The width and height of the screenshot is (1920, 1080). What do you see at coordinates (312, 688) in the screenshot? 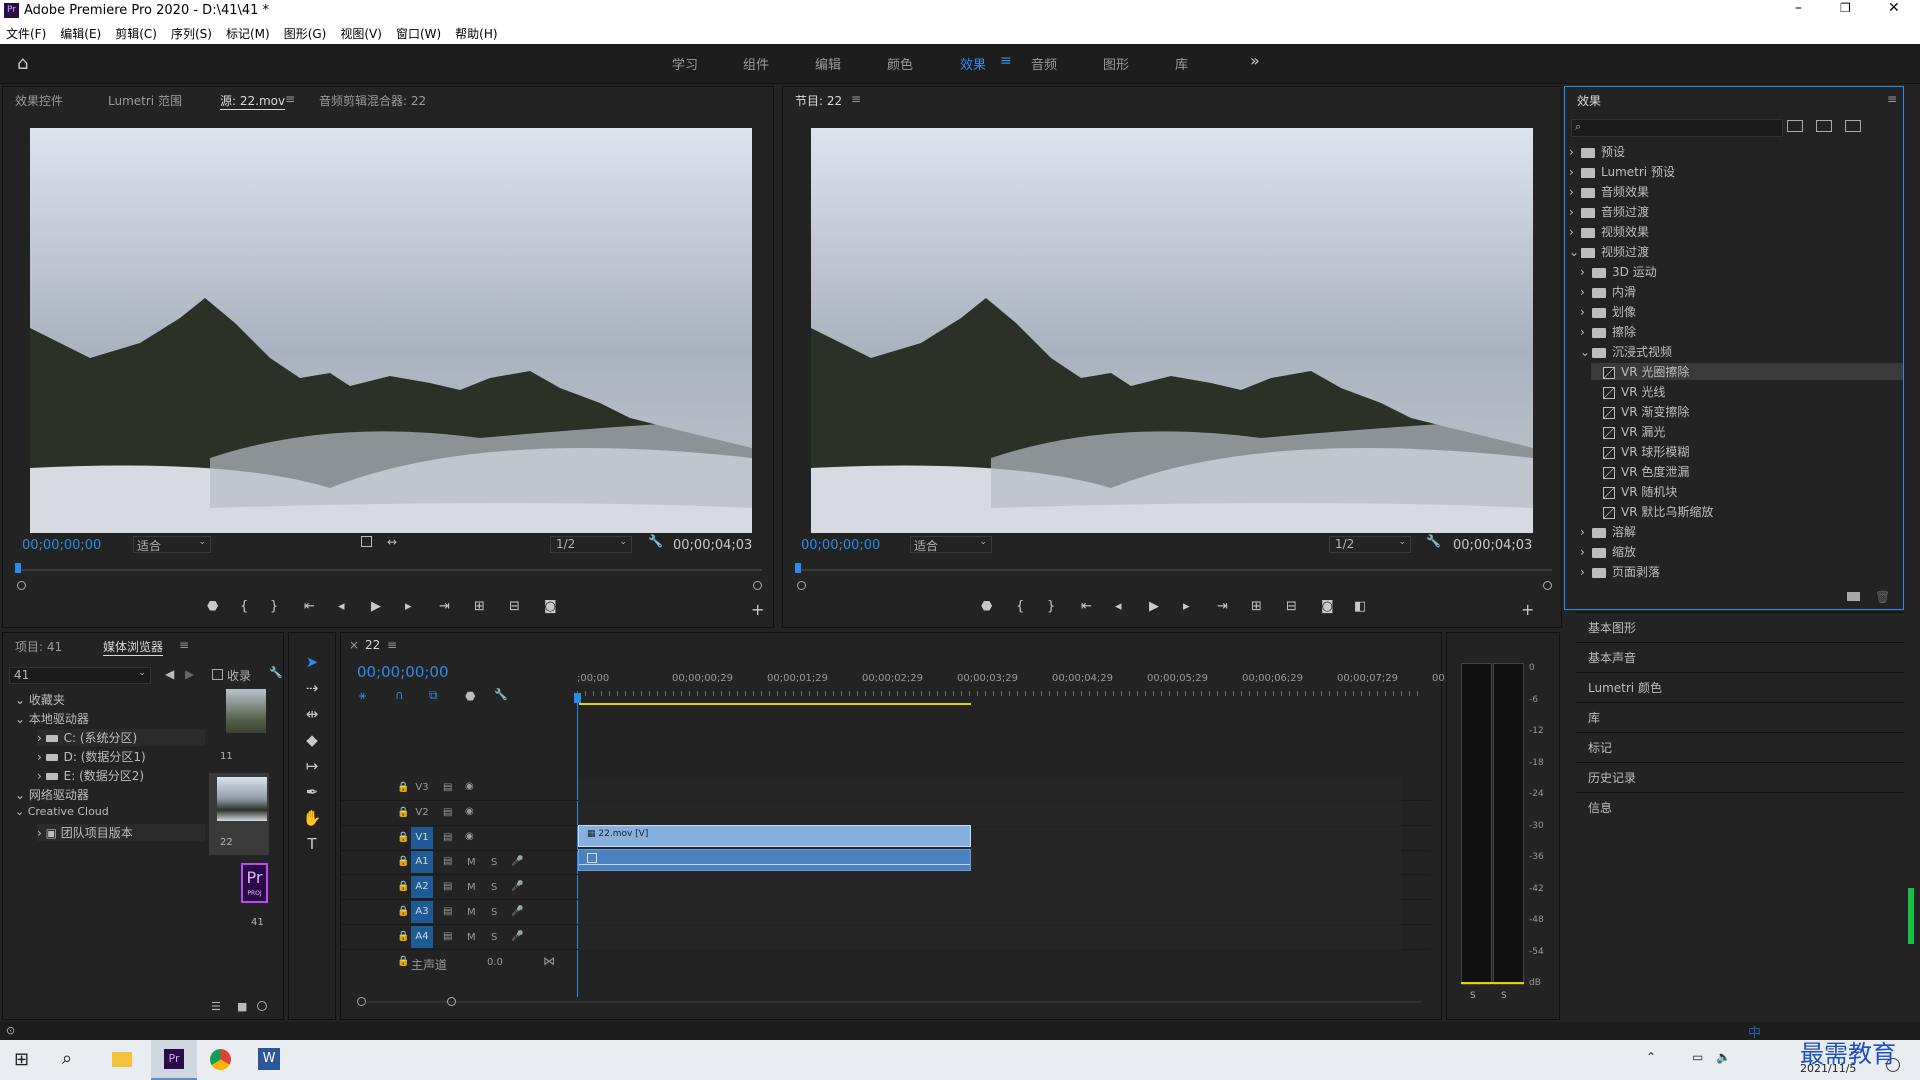
I see `track-select-tool-icon: ⇢` at bounding box center [312, 688].